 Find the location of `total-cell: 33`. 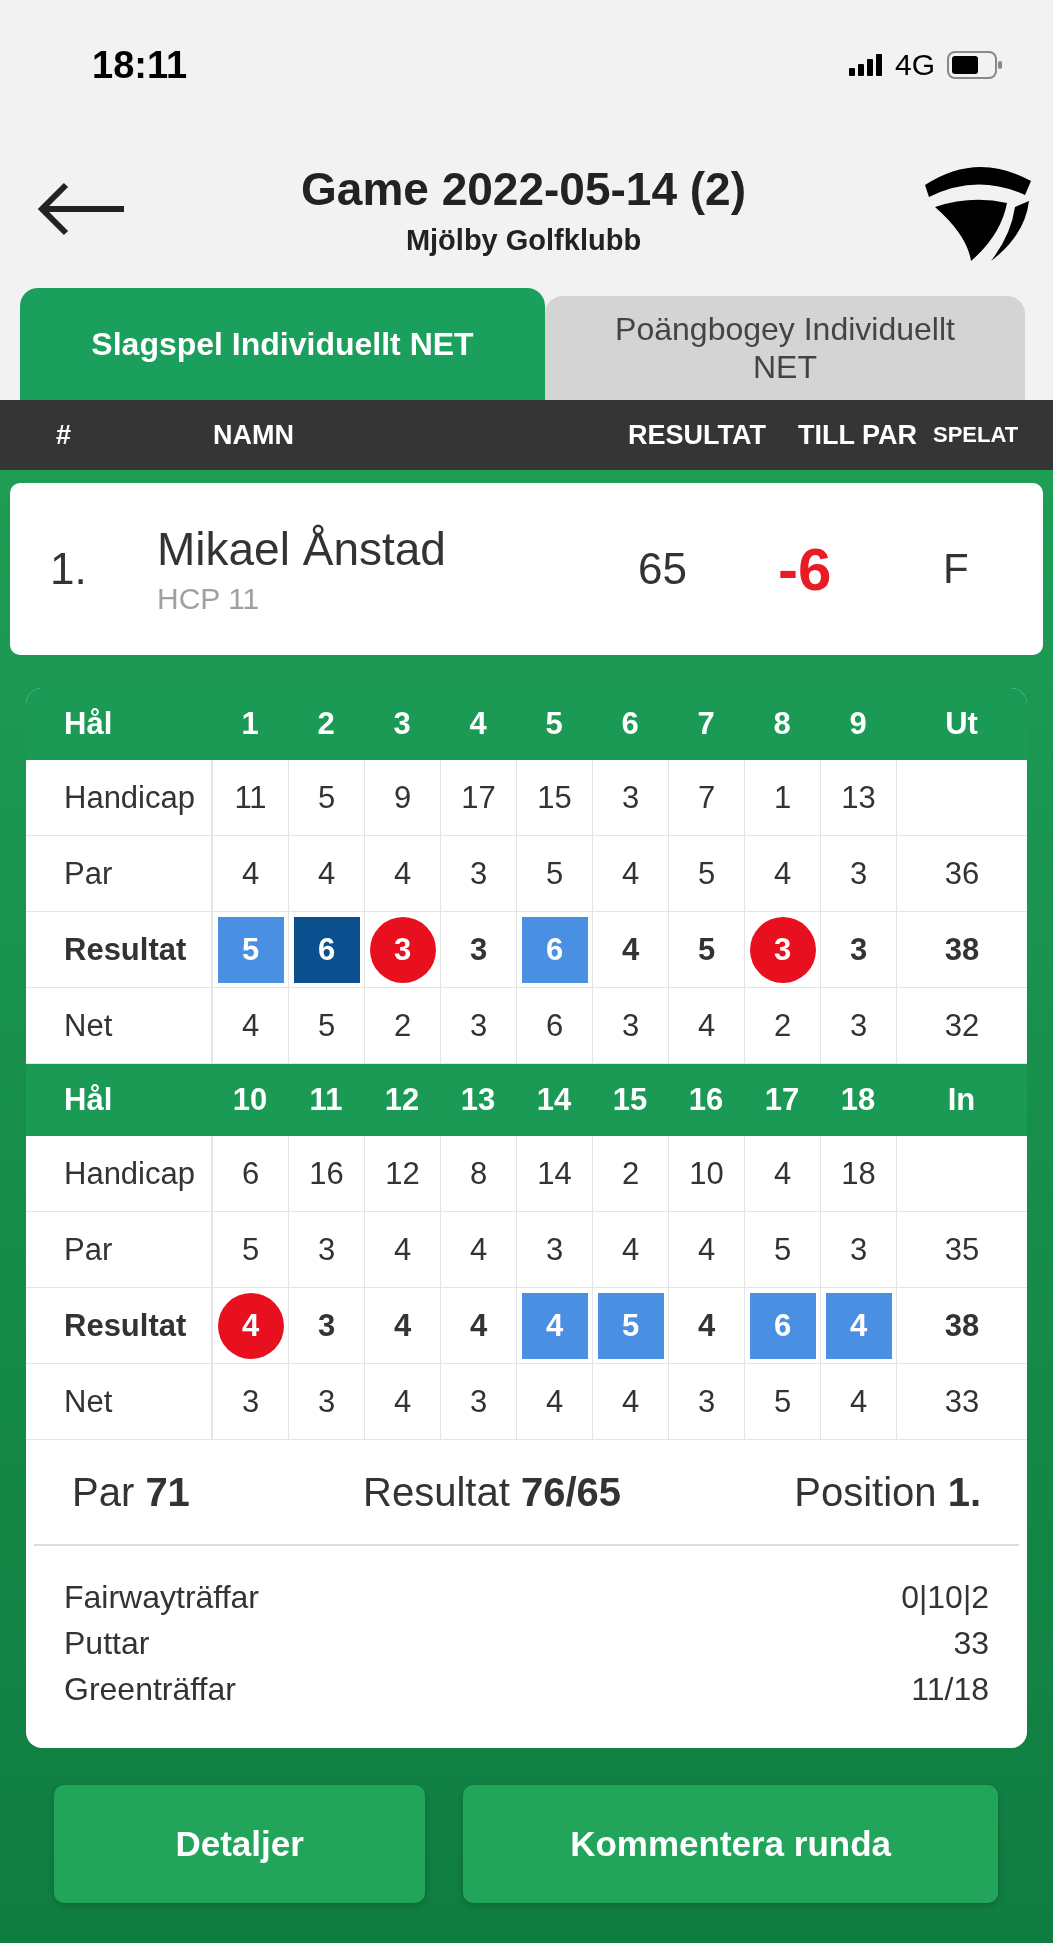

total-cell: 33 is located at coordinates (961, 1402).